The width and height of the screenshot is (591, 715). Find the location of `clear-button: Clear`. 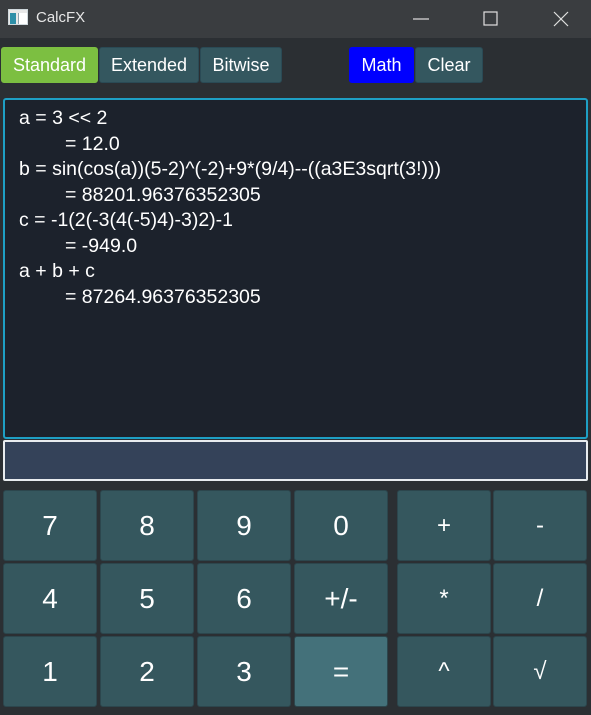

clear-button: Clear is located at coordinates (449, 65).